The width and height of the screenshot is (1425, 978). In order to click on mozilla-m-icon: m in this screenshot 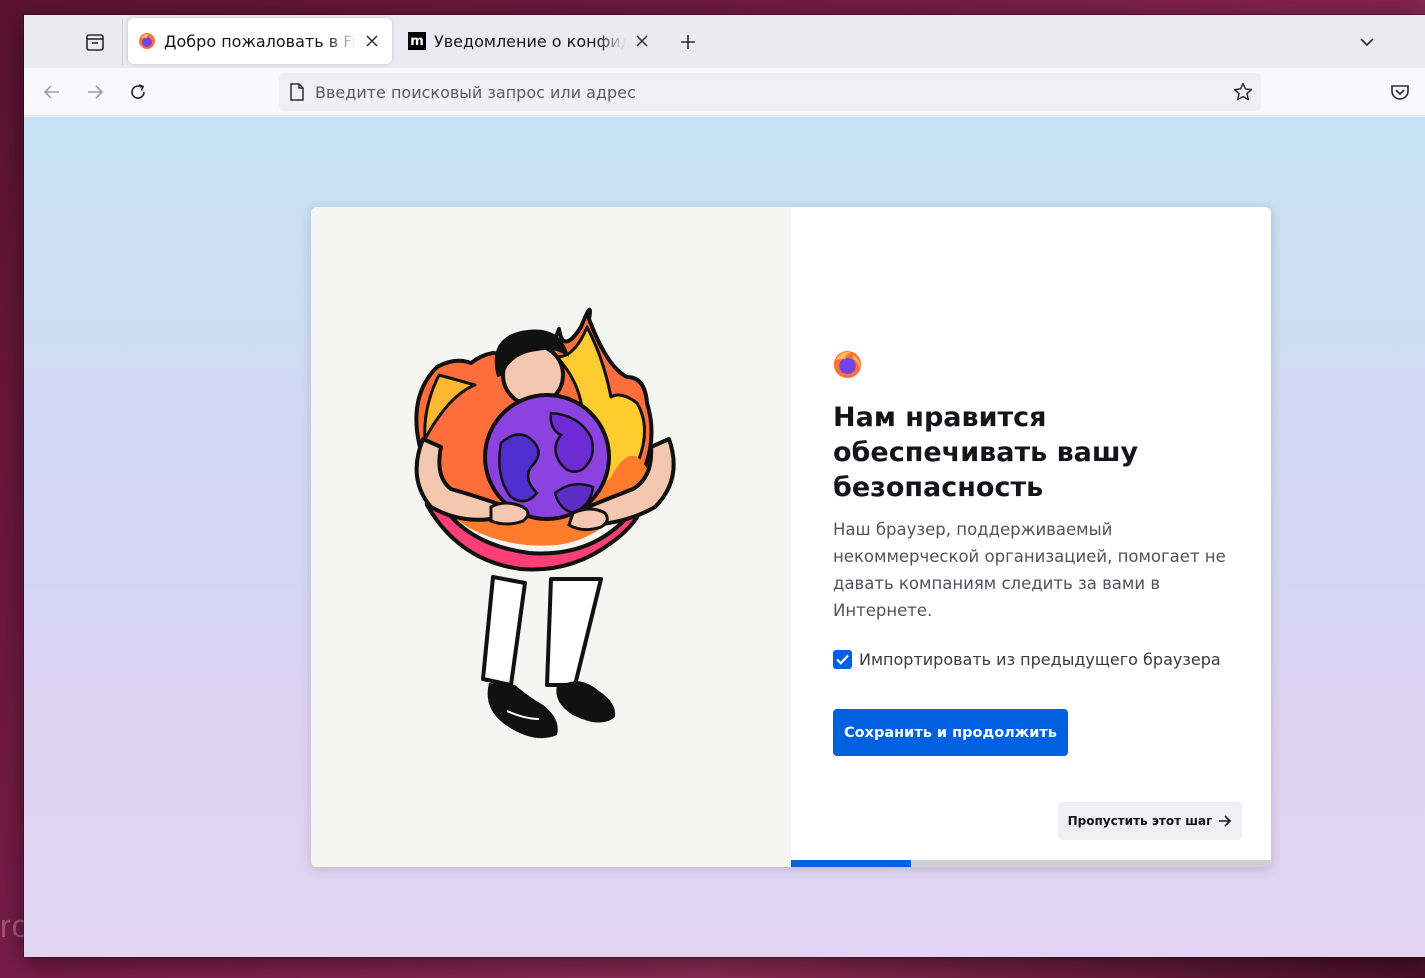, I will do `click(417, 41)`.